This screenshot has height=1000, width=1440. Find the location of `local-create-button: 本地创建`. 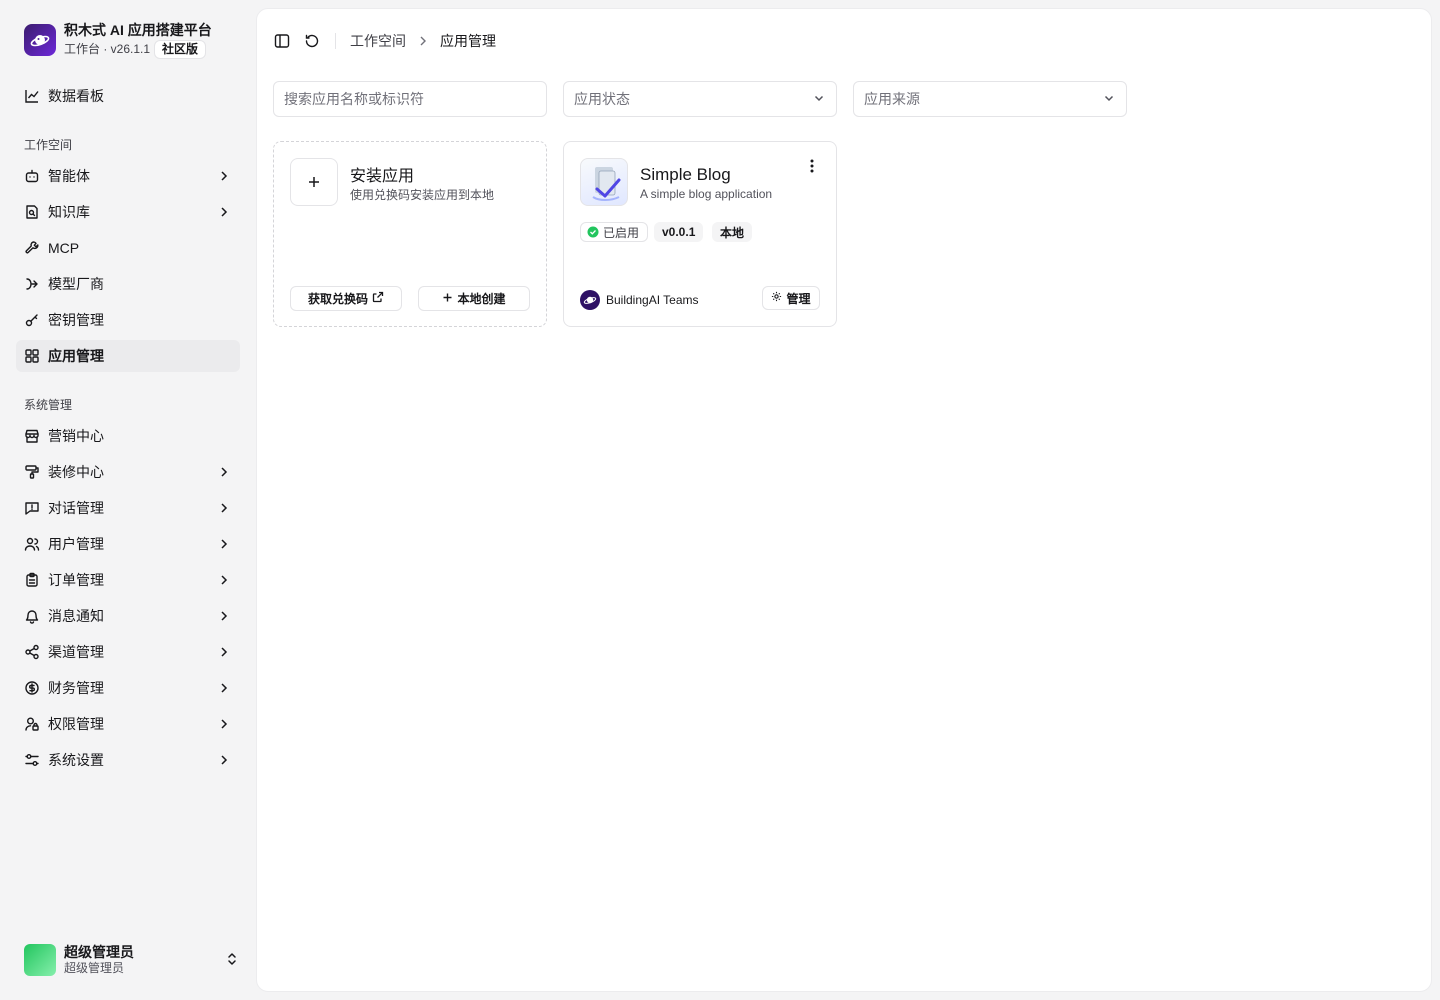

local-create-button: 本地创建 is located at coordinates (474, 298).